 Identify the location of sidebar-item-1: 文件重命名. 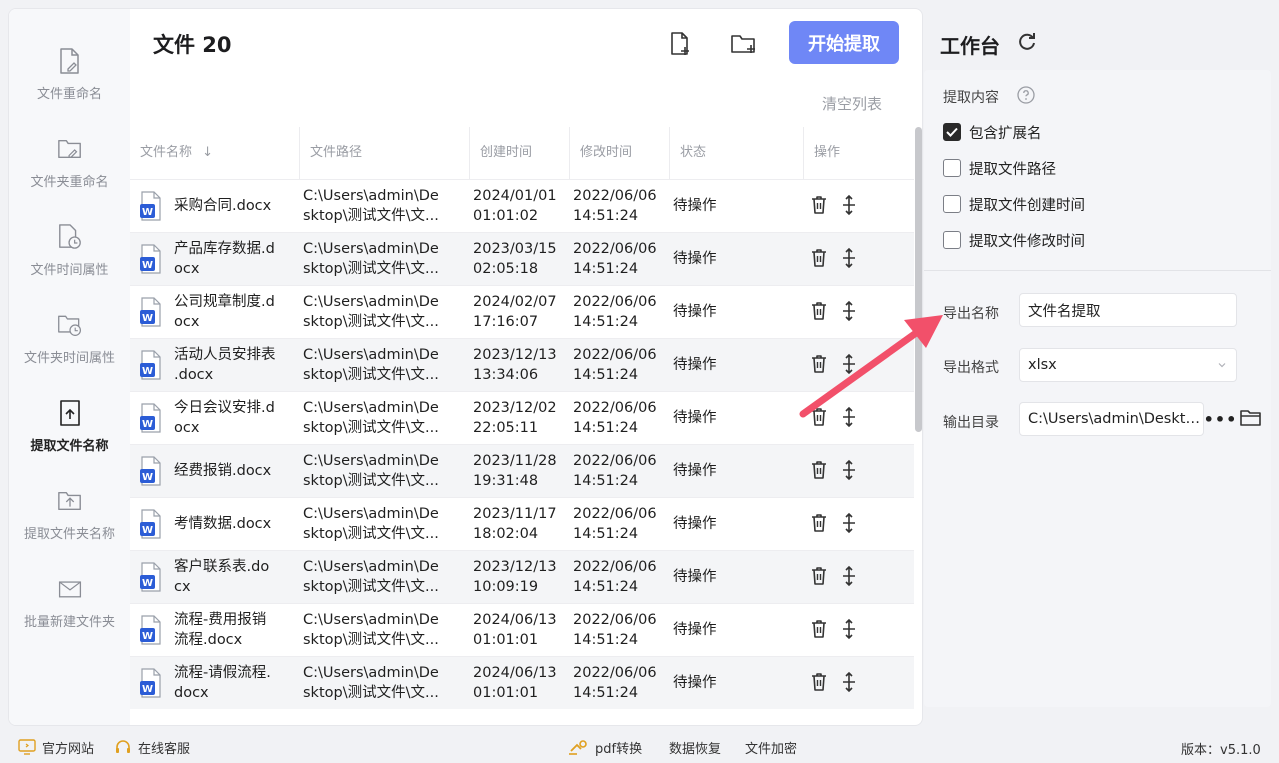
(69, 83).